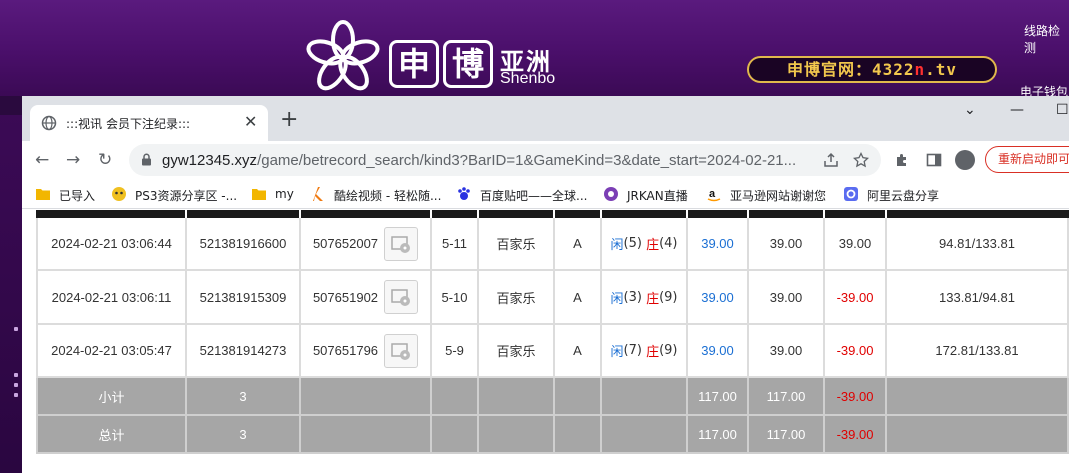 This screenshot has height=473, width=1069. Describe the element at coordinates (345, 297) in the screenshot. I see `round-number: 507651902` at that location.